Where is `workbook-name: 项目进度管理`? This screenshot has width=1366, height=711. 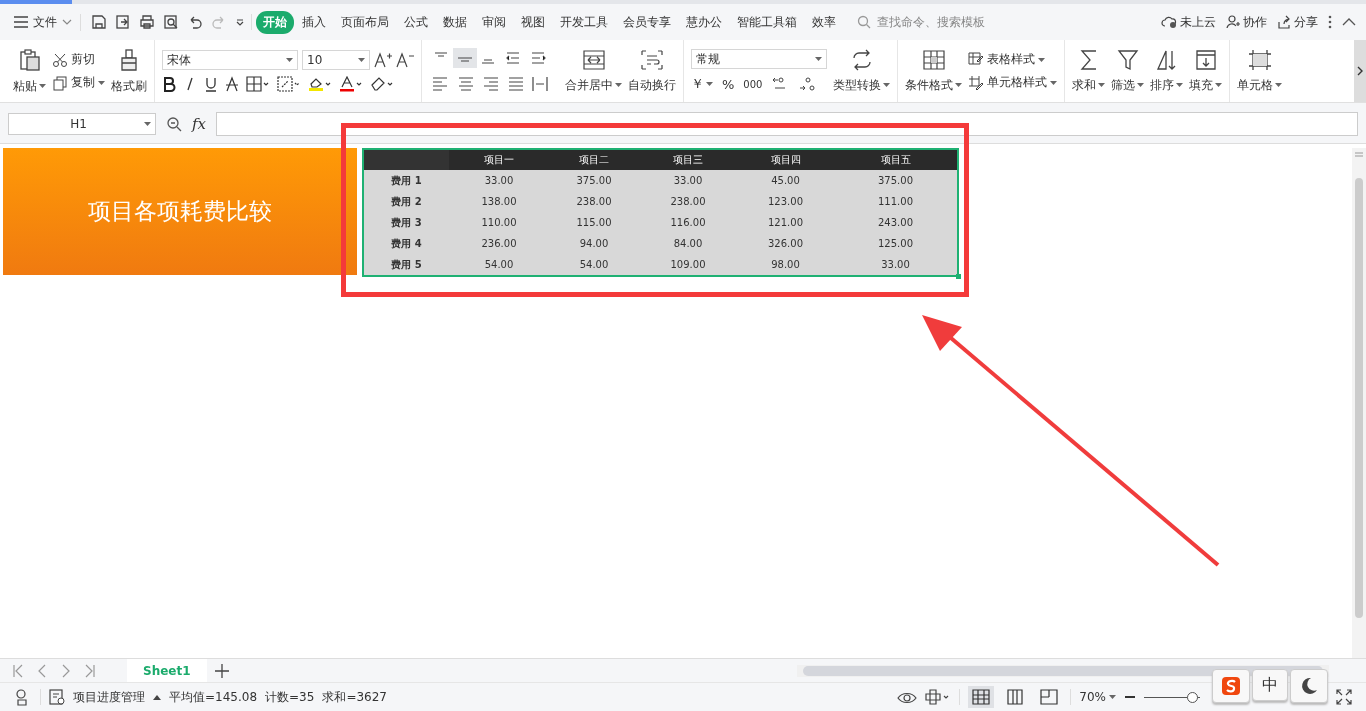
workbook-name: 项目进度管理 is located at coordinates (109, 697).